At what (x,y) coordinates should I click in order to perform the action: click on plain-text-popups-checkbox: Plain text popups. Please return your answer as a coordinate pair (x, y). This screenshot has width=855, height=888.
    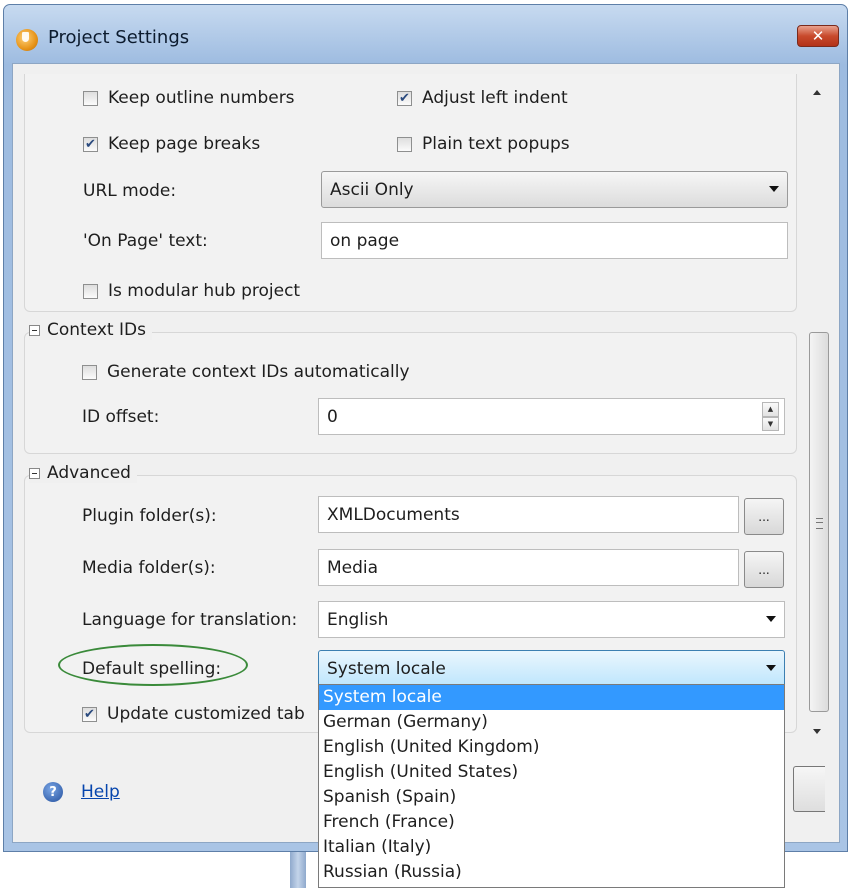
    Looking at the image, I should click on (483, 144).